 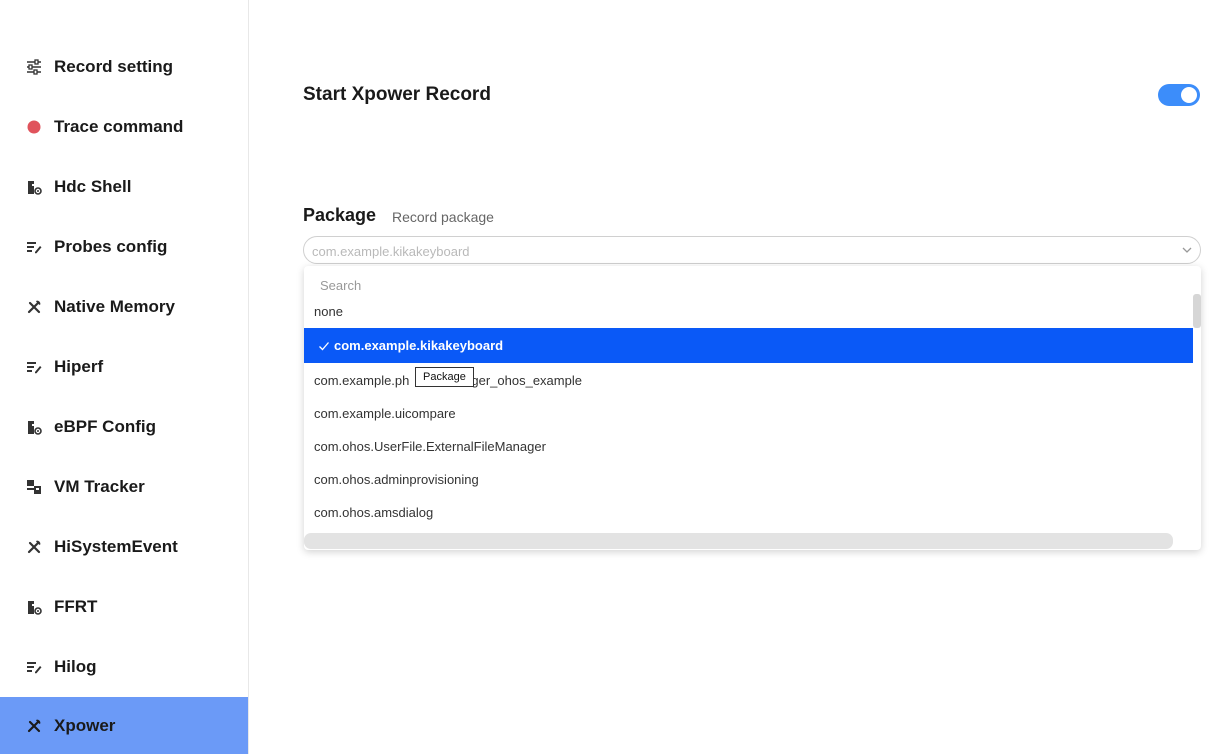 I want to click on option-label-suffix: ger_ohos_example, so click(x=526, y=380).